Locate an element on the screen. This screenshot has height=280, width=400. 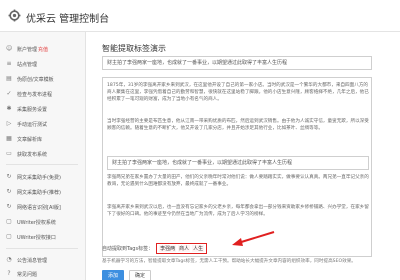
settings-icon: ✱ is located at coordinates (9, 108).